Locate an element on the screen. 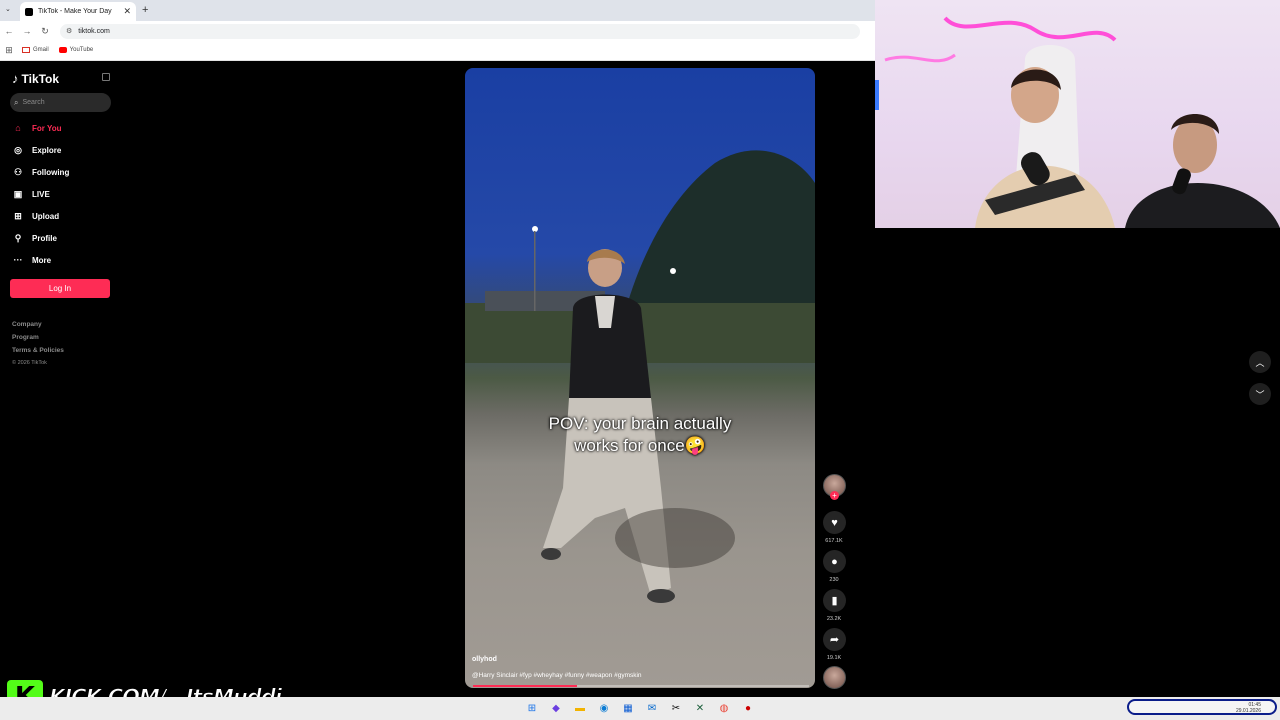 This screenshot has width=1280, height=720. tab-title: TikTok - Make Your Day is located at coordinates (75, 11).